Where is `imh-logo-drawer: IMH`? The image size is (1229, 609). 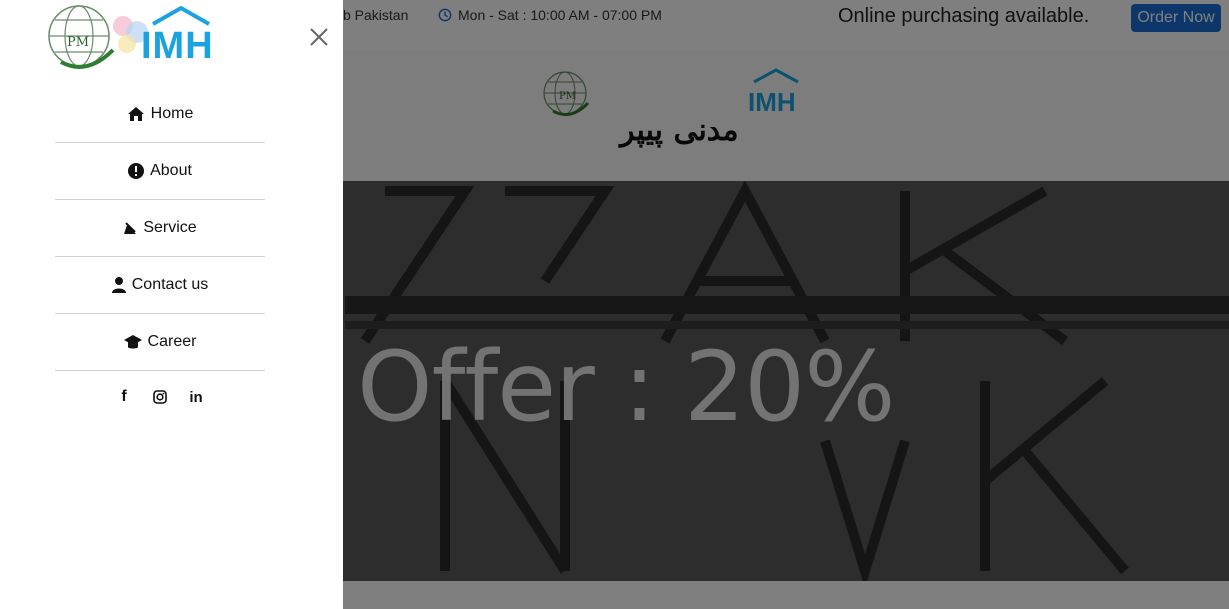
imh-logo-drawer: IMH is located at coordinates (181, 36).